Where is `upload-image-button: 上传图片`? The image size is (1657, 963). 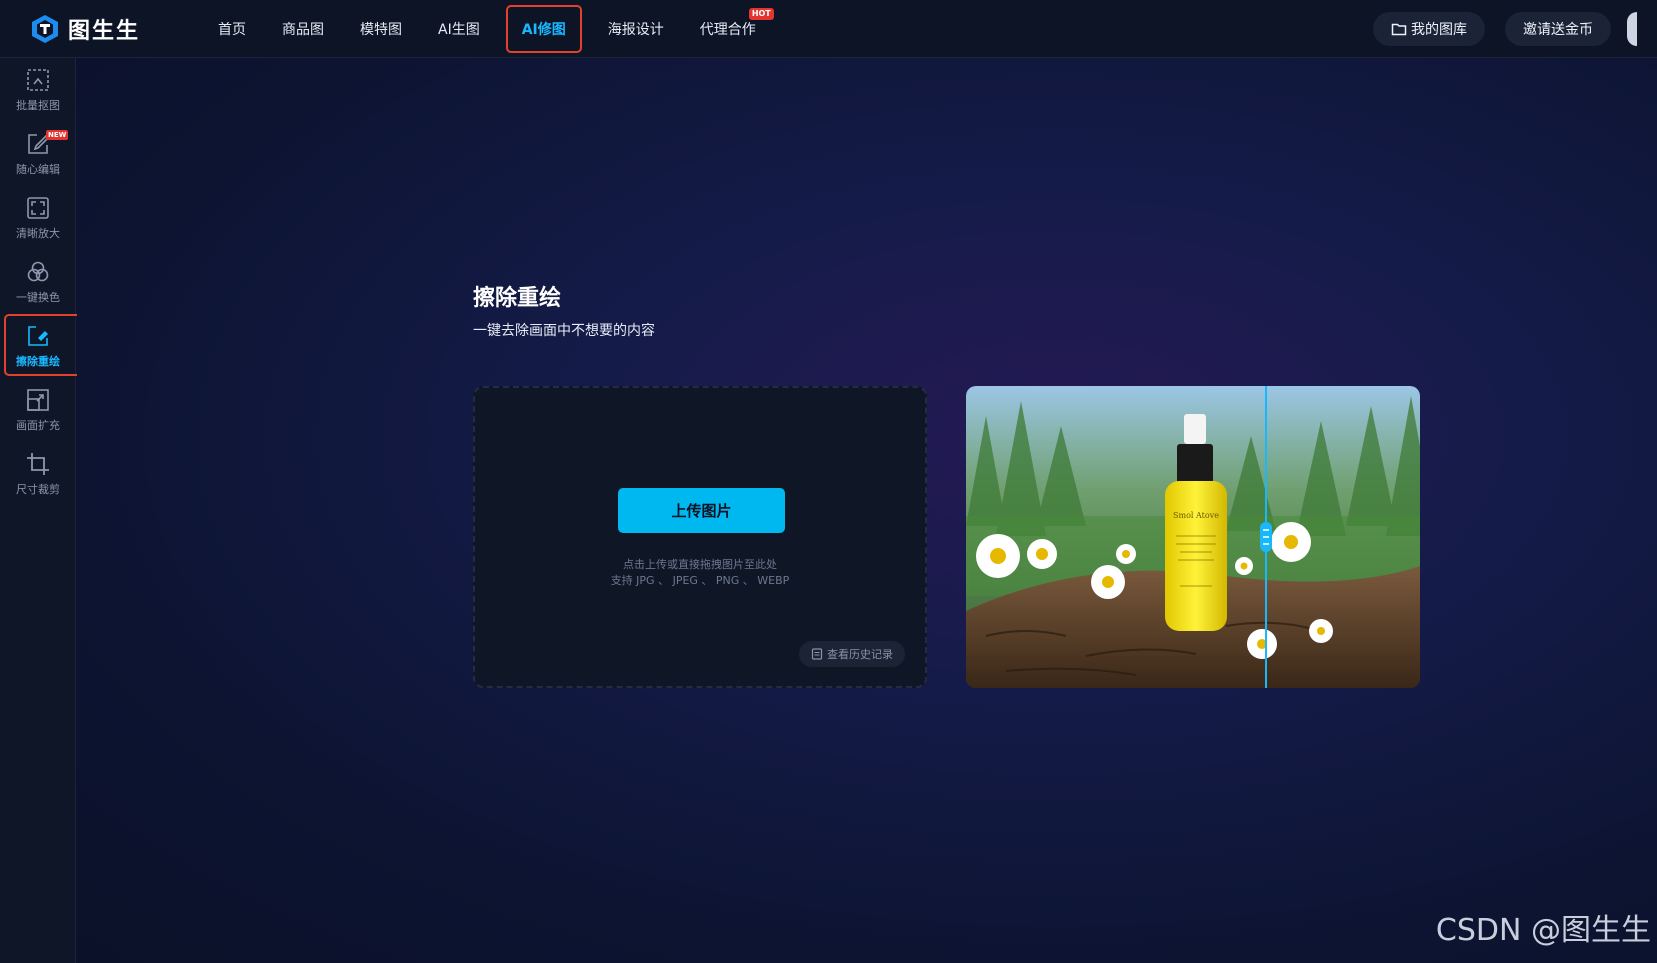
upload-image-button: 上传图片 is located at coordinates (701, 510).